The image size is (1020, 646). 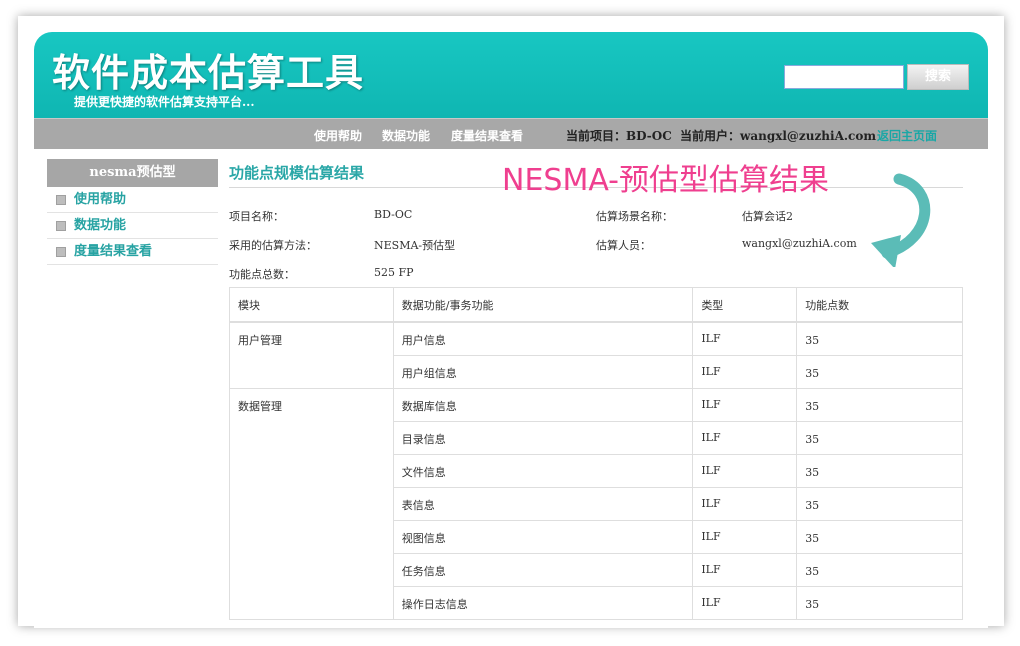 I want to click on sidebar-item-label: 数据功能, so click(x=100, y=225).